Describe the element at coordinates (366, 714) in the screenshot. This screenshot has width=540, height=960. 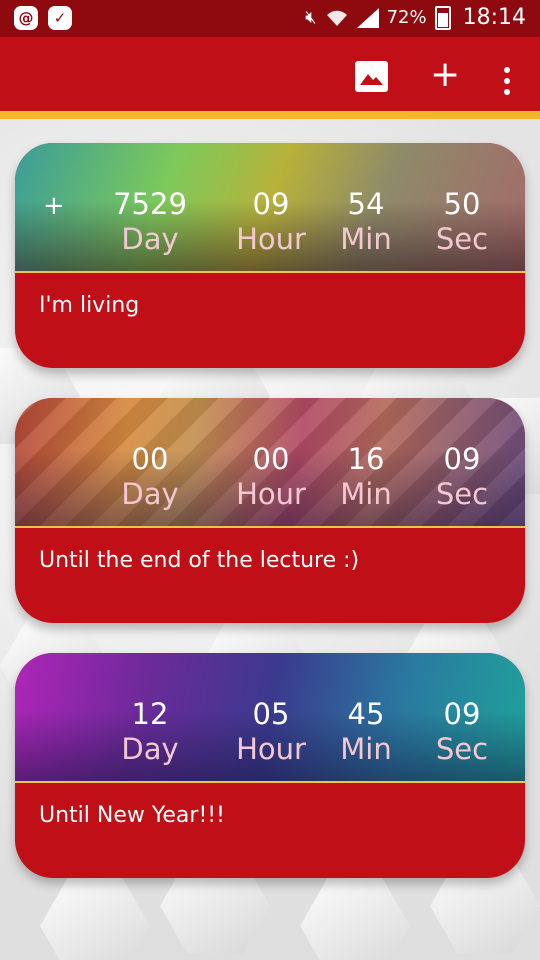
I see `min-value: 45` at that location.